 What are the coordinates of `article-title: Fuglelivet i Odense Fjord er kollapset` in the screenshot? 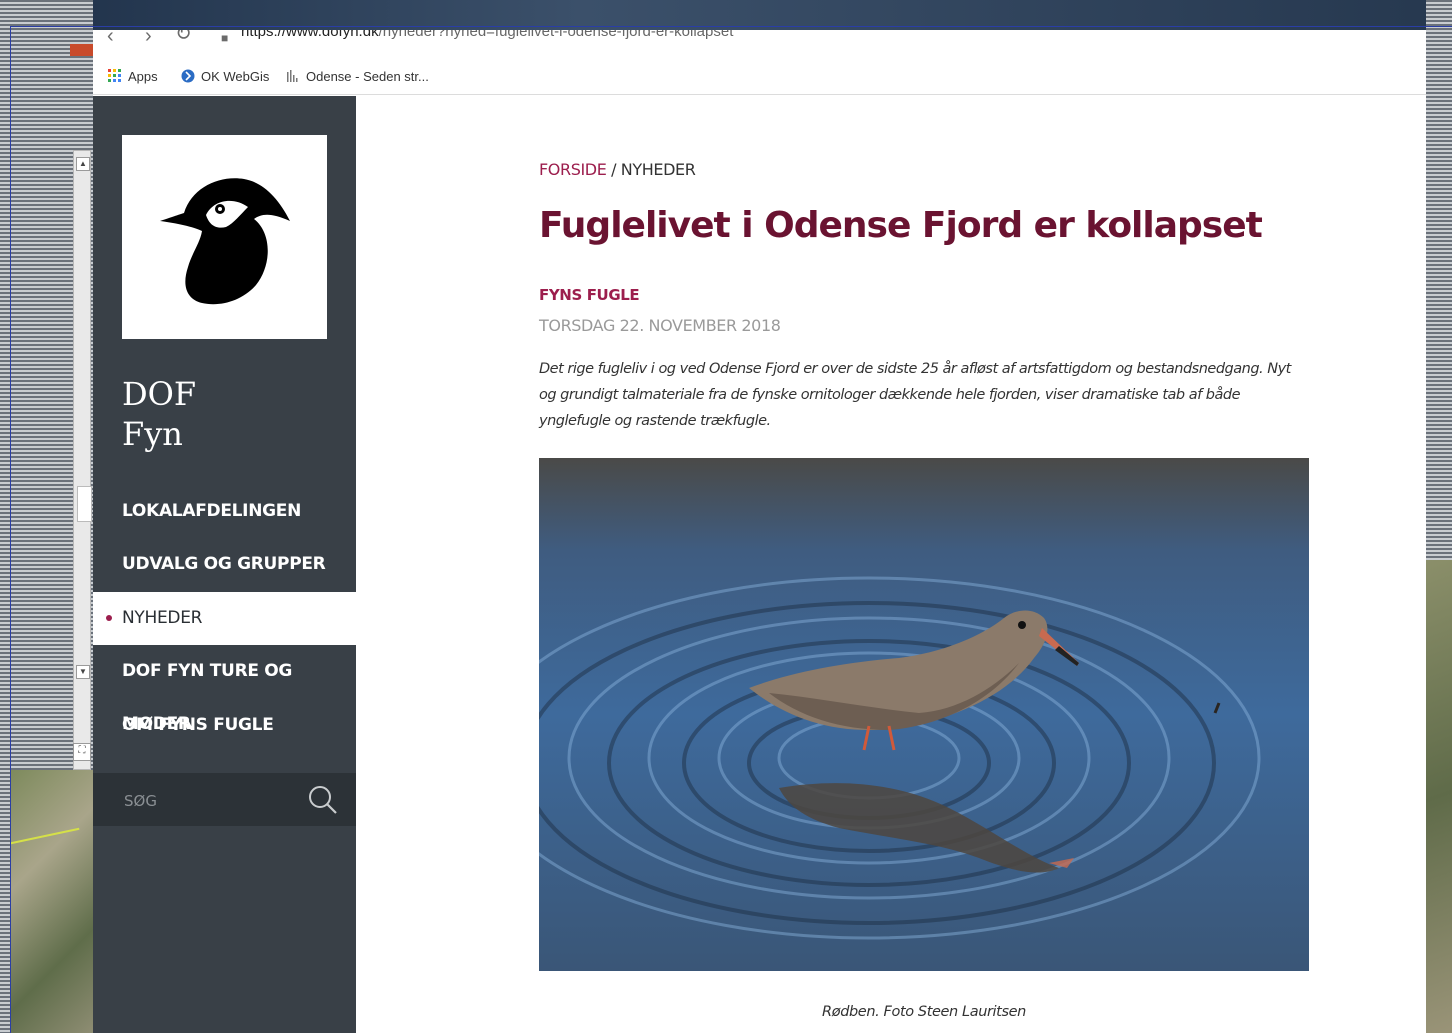 It's located at (901, 225).